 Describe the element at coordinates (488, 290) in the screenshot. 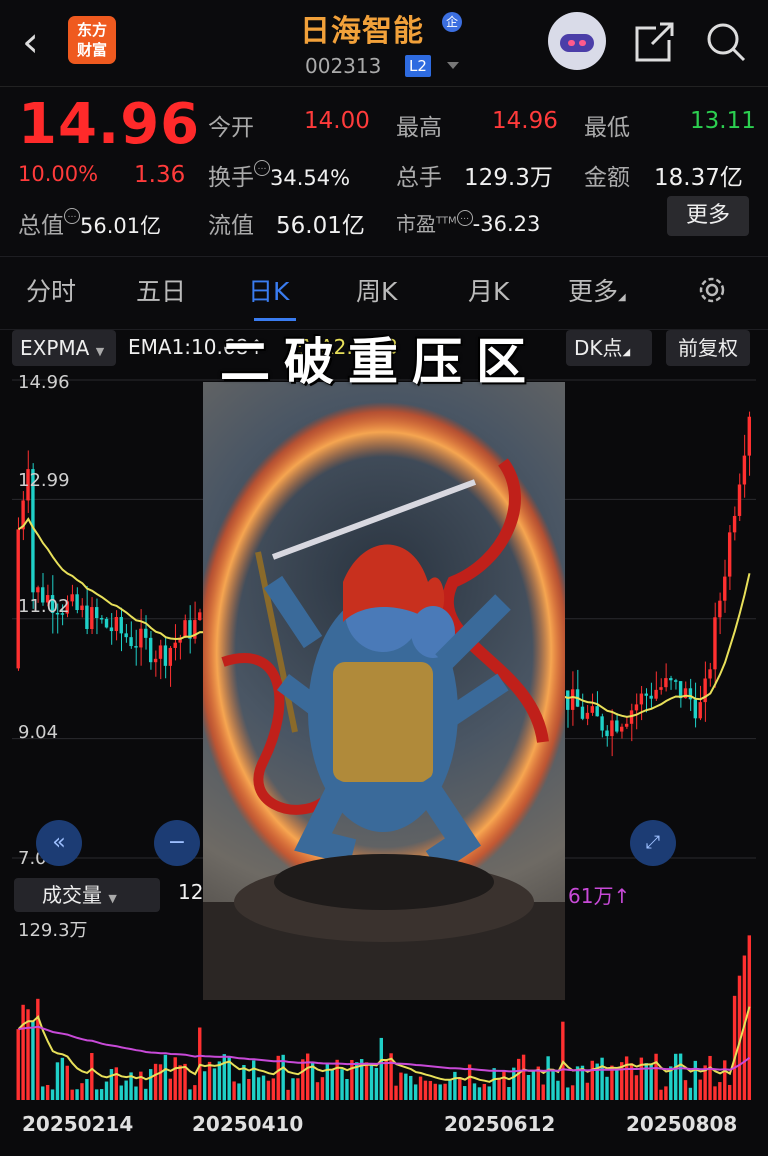

I see `tab-monthly-k: 月K` at that location.